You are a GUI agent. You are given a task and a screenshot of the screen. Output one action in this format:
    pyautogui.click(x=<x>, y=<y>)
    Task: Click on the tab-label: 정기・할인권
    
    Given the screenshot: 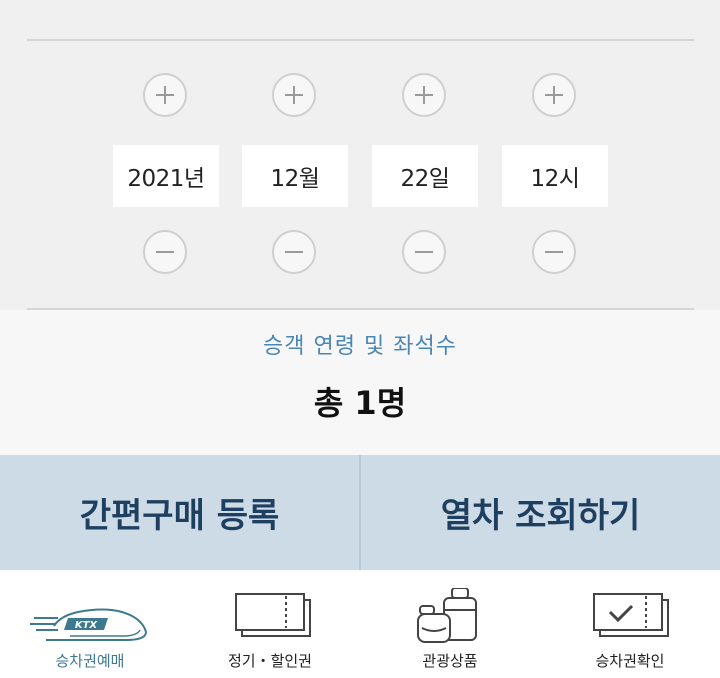 What is the action you would take?
    pyautogui.click(x=269, y=661)
    